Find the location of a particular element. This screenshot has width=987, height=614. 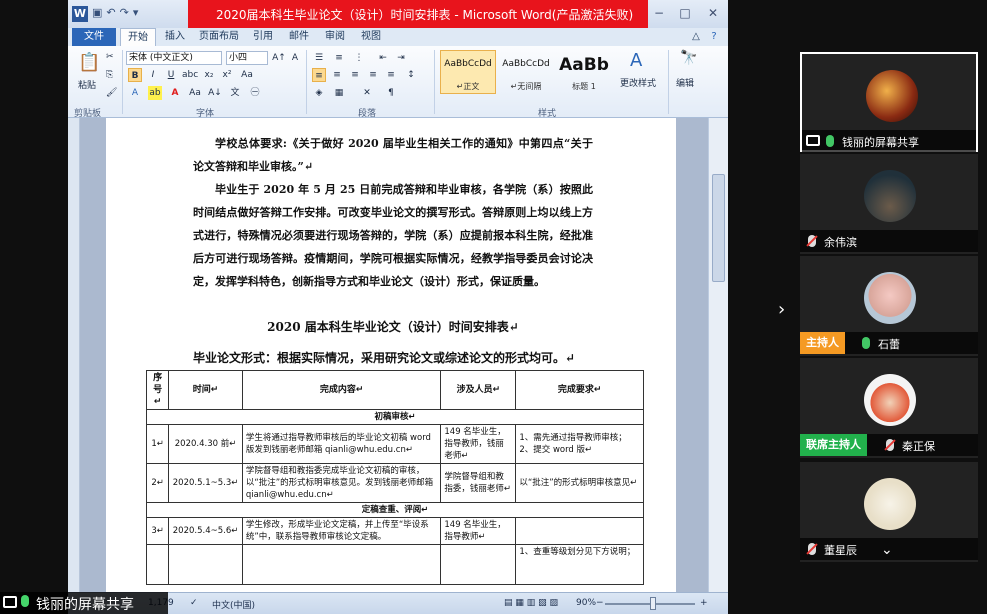

font-color-icon: A is located at coordinates (175, 93).